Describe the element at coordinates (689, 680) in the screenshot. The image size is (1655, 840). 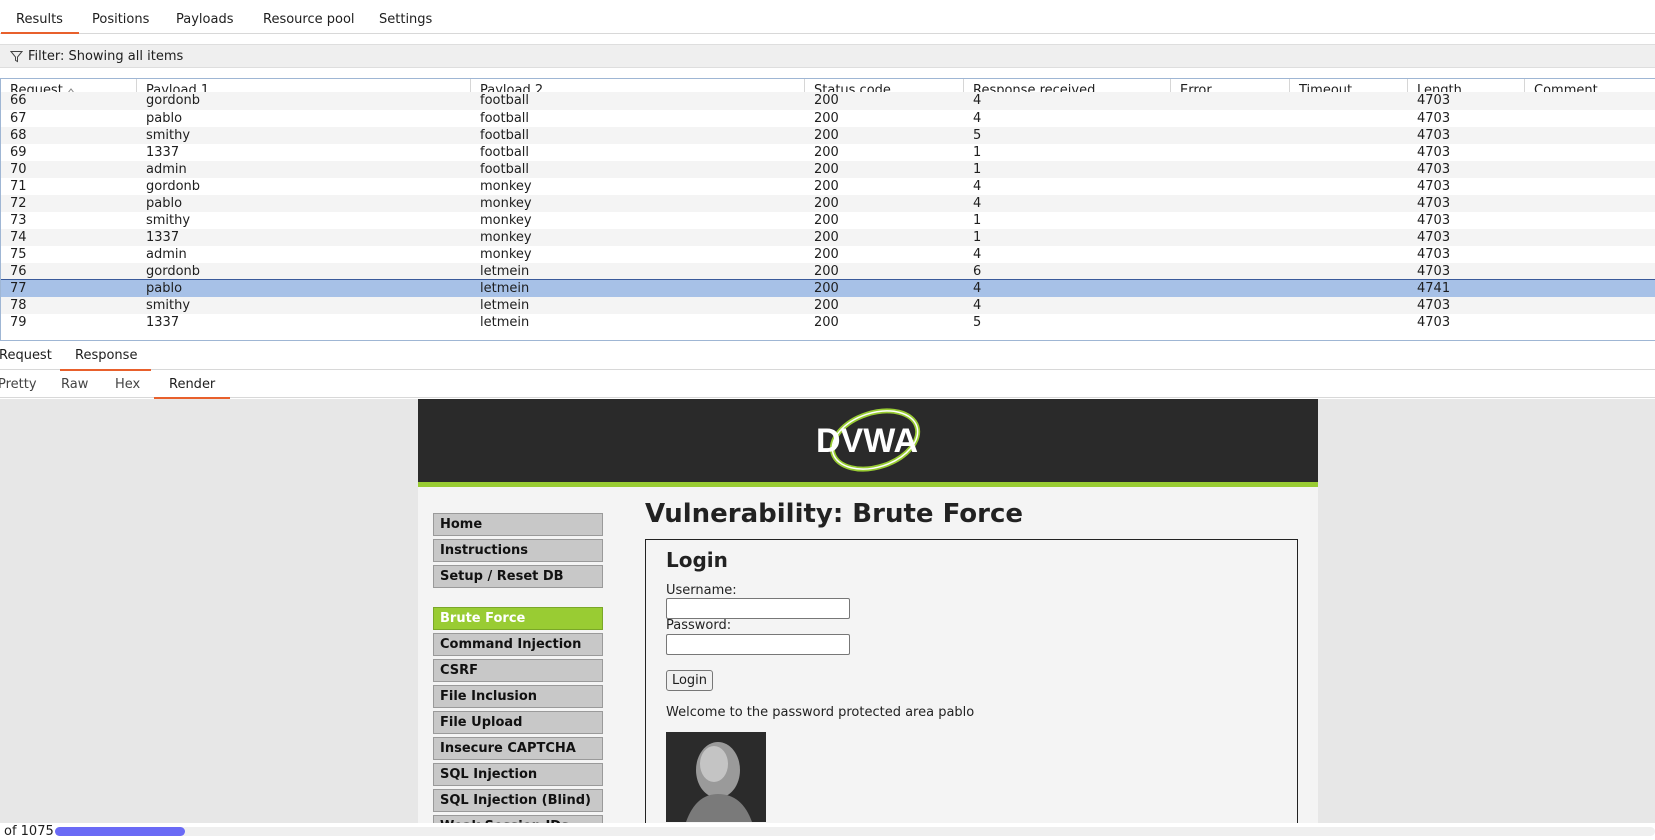
I see `login-button: Login` at that location.